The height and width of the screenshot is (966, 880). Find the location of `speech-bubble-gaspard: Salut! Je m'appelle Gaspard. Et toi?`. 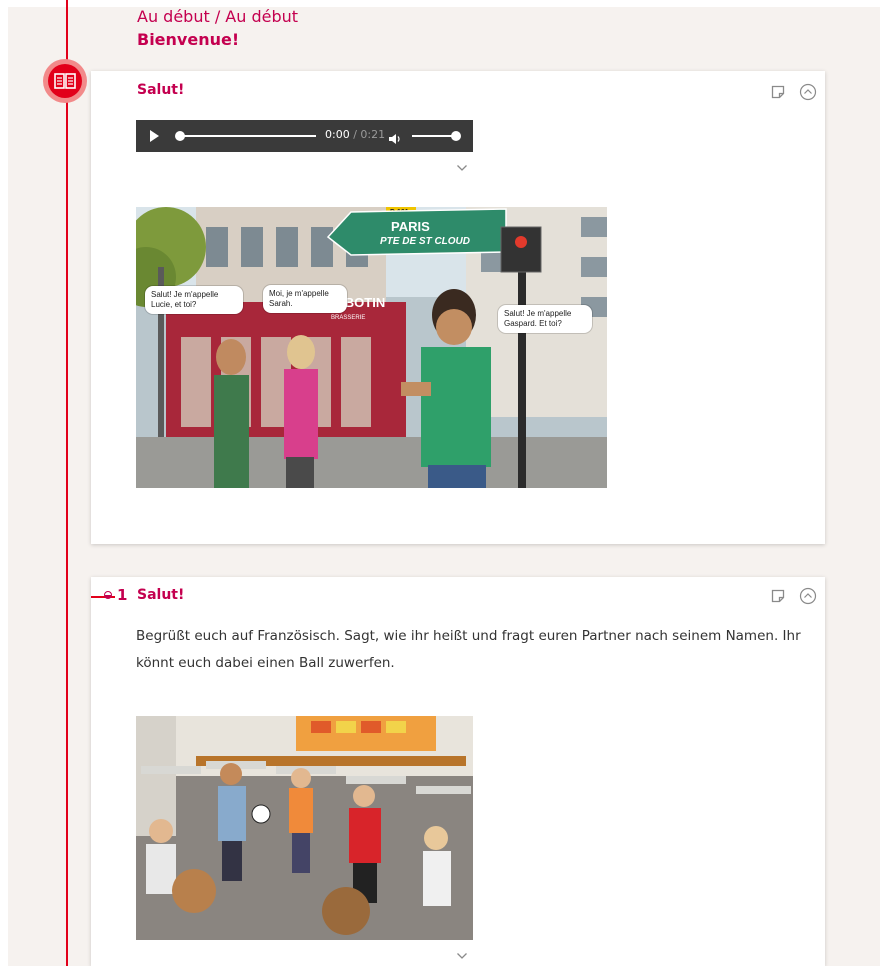

speech-bubble-gaspard: Salut! Je m'appelle Gaspard. Et toi? is located at coordinates (545, 319).